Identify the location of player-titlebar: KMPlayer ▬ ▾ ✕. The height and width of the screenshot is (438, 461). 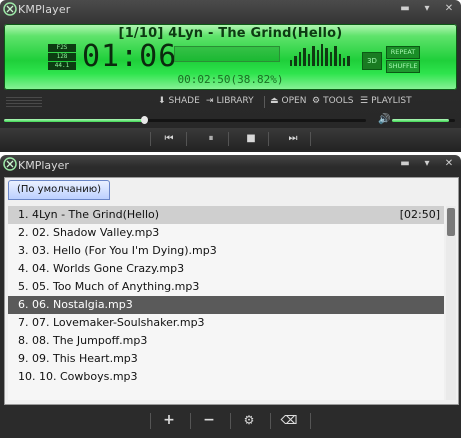
(230, 10).